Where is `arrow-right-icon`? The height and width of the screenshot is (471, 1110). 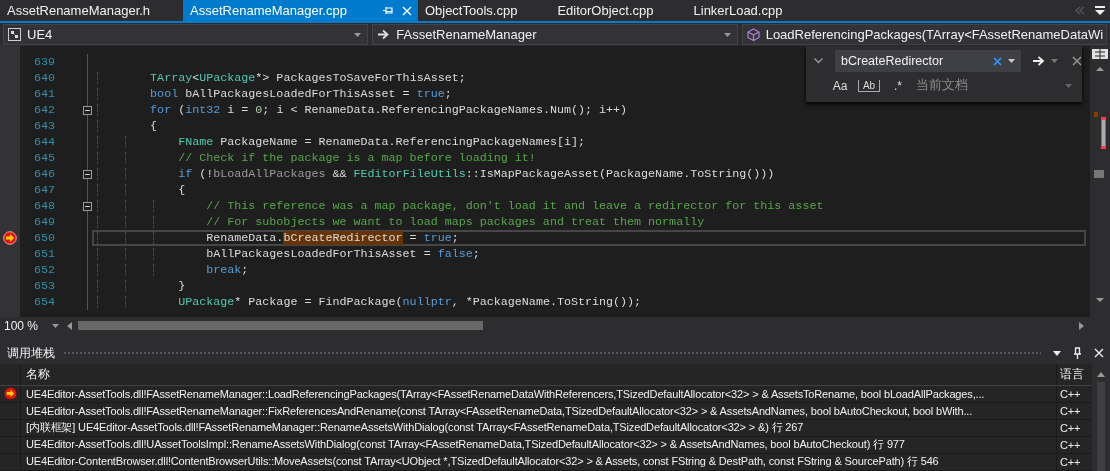 arrow-right-icon is located at coordinates (384, 34).